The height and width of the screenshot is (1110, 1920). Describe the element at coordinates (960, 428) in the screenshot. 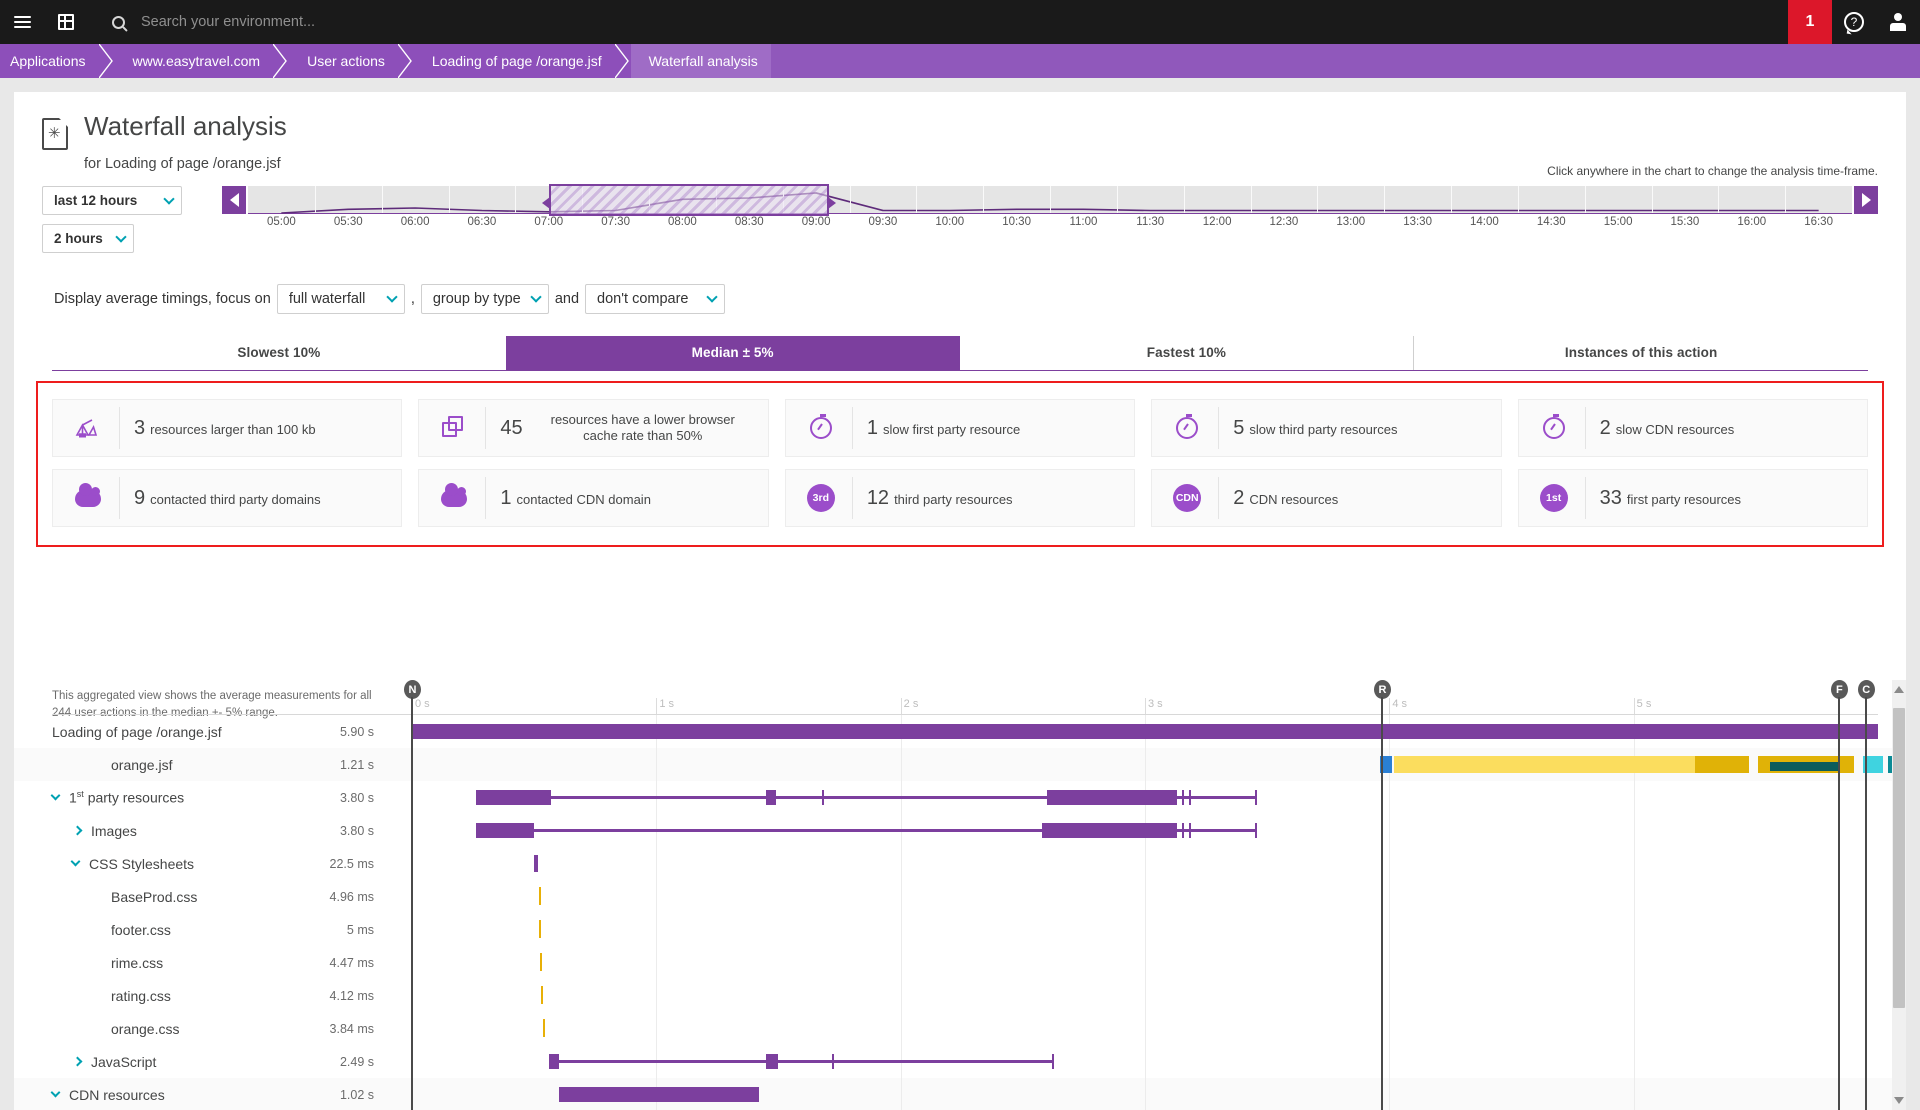

I see `metric-card-slow-first-party: 1 slow first party resource` at that location.